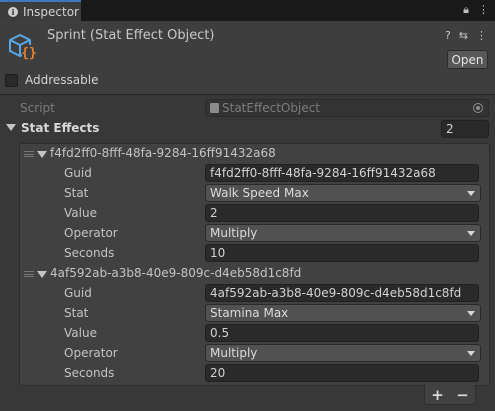 The width and height of the screenshot is (495, 411). Describe the element at coordinates (51, 12) in the screenshot. I see `tab-label: Inspector` at that location.